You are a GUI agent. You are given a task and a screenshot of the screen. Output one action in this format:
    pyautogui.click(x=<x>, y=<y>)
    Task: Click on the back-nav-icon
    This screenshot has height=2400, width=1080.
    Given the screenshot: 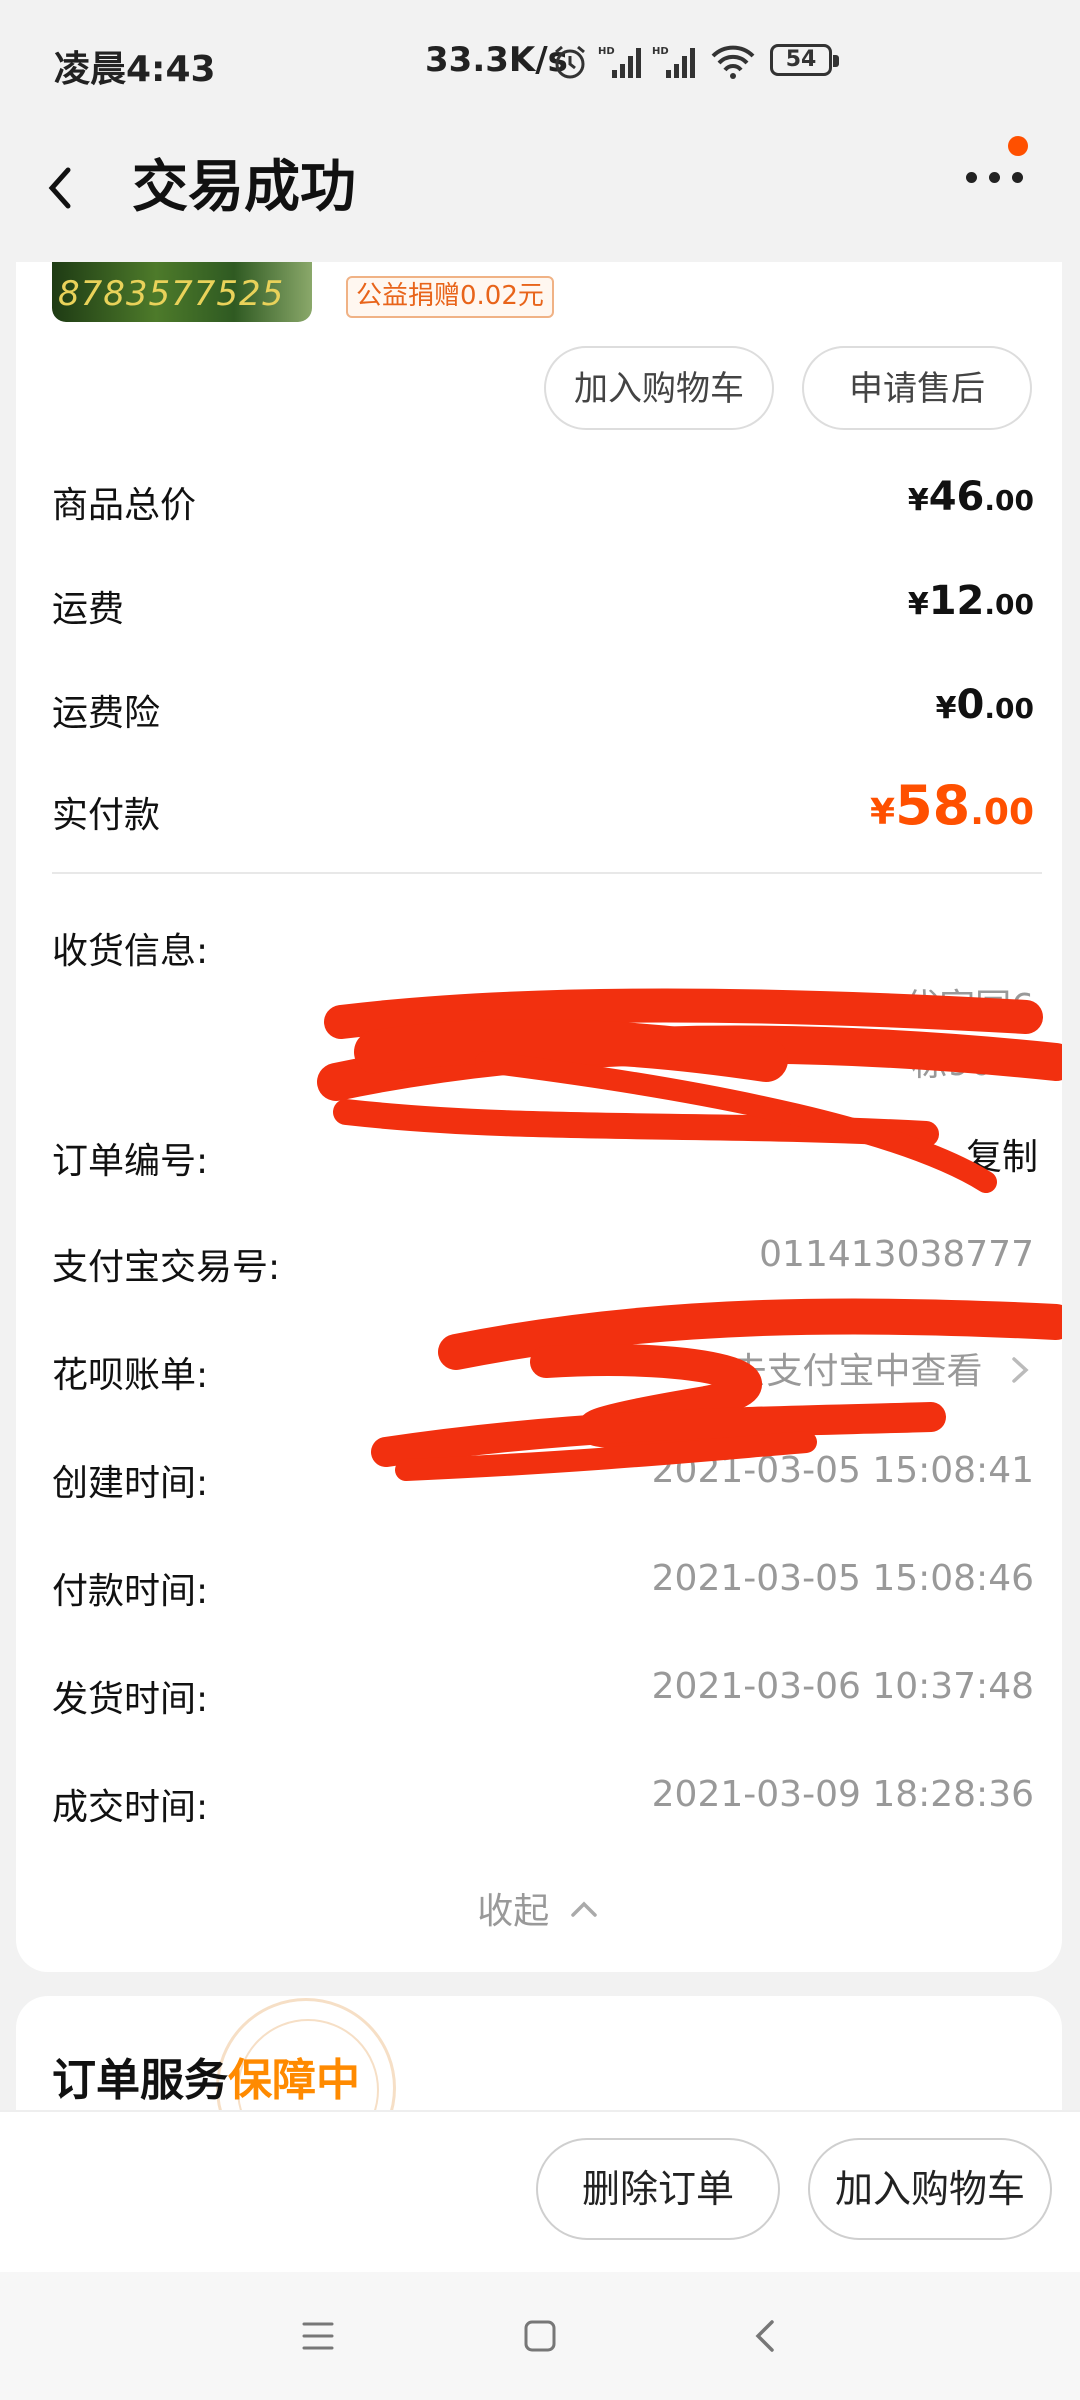 What is the action you would take?
    pyautogui.click(x=766, y=2336)
    